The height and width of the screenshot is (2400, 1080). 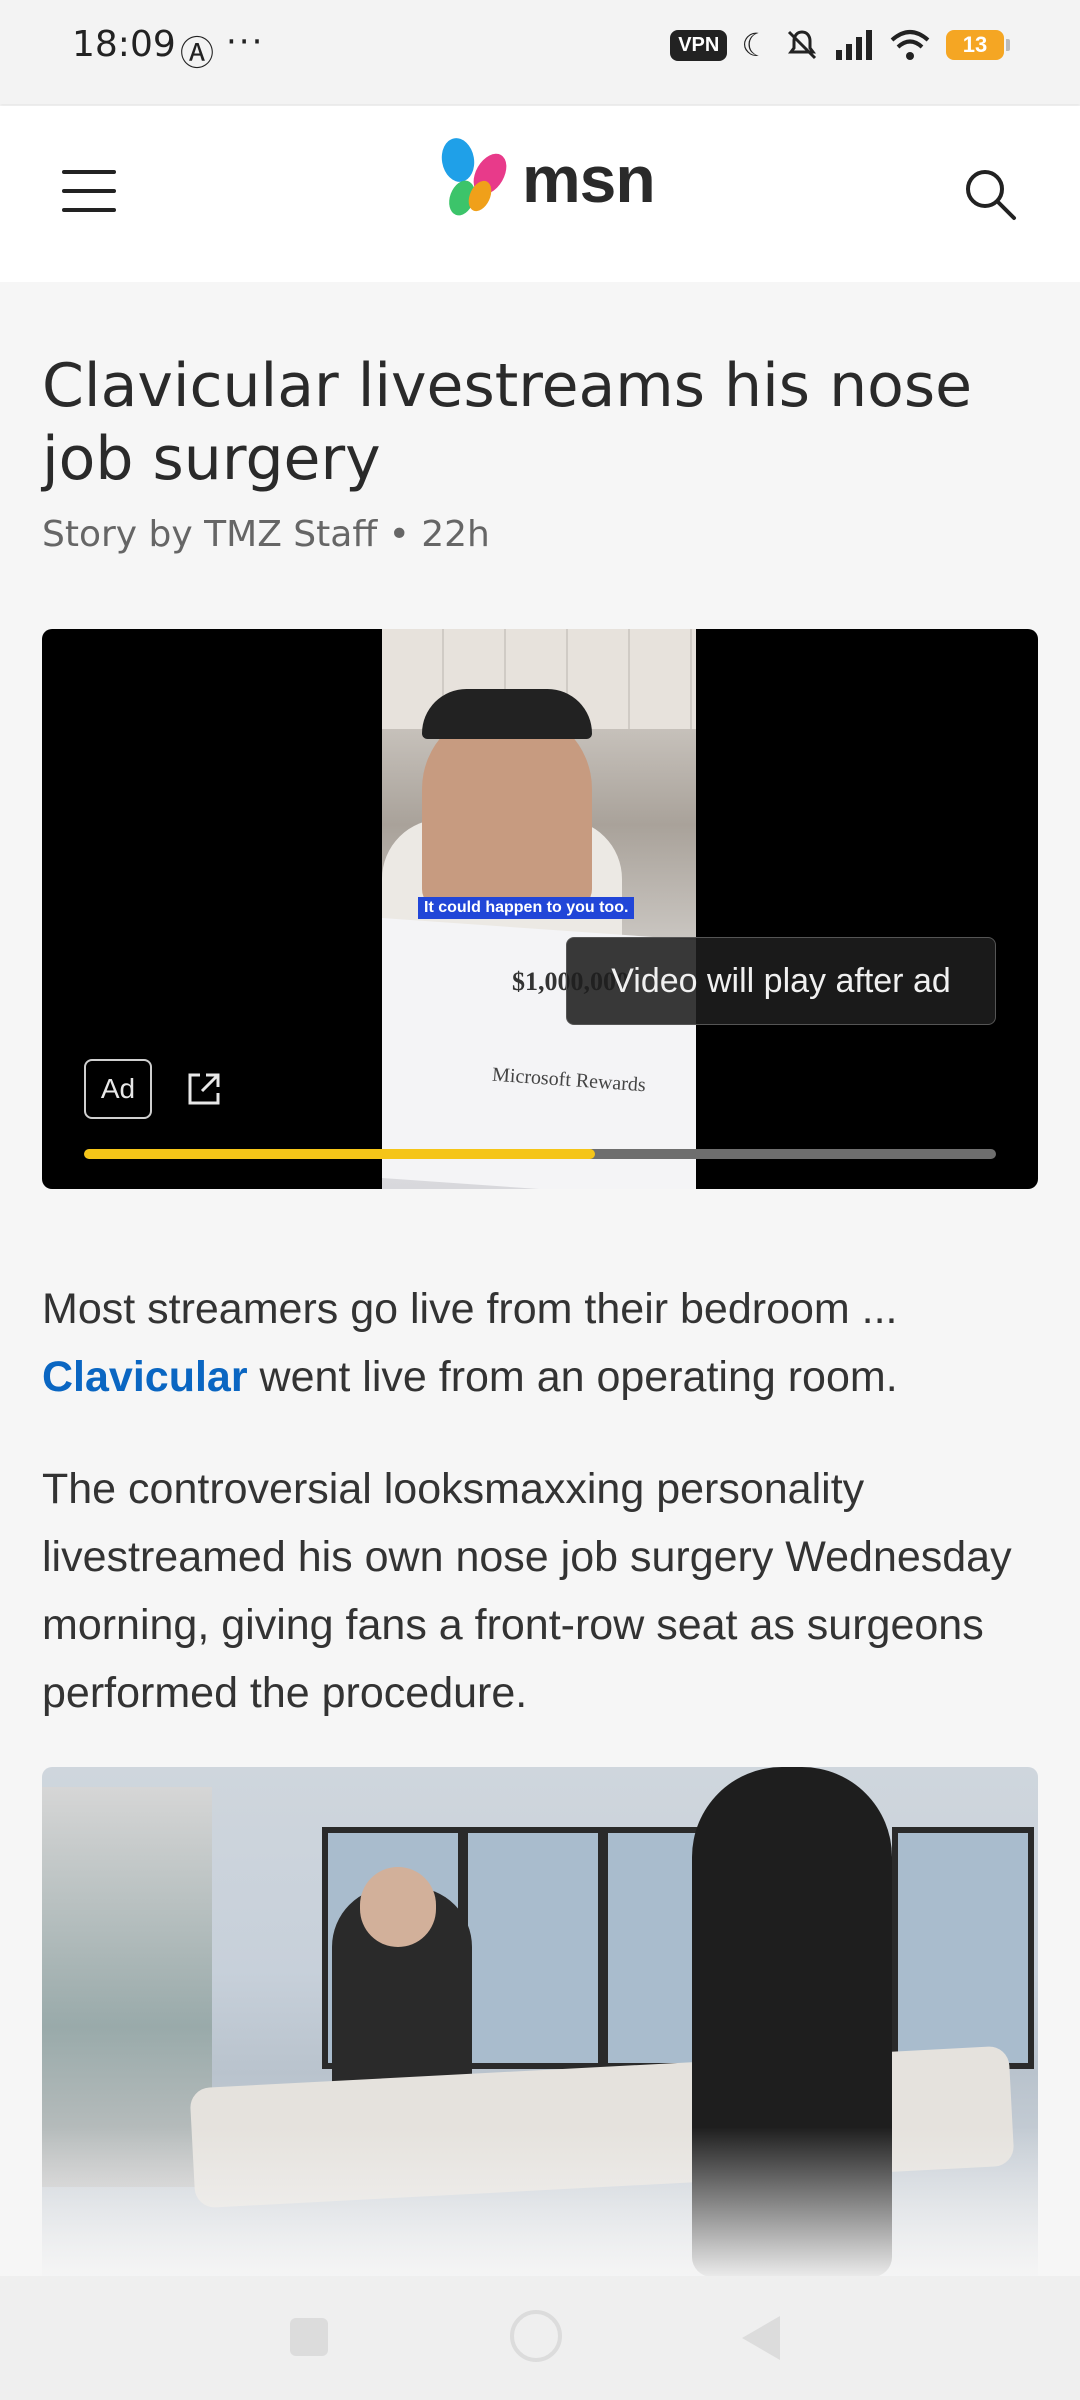 I want to click on battery-indicator: 13, so click(x=978, y=45).